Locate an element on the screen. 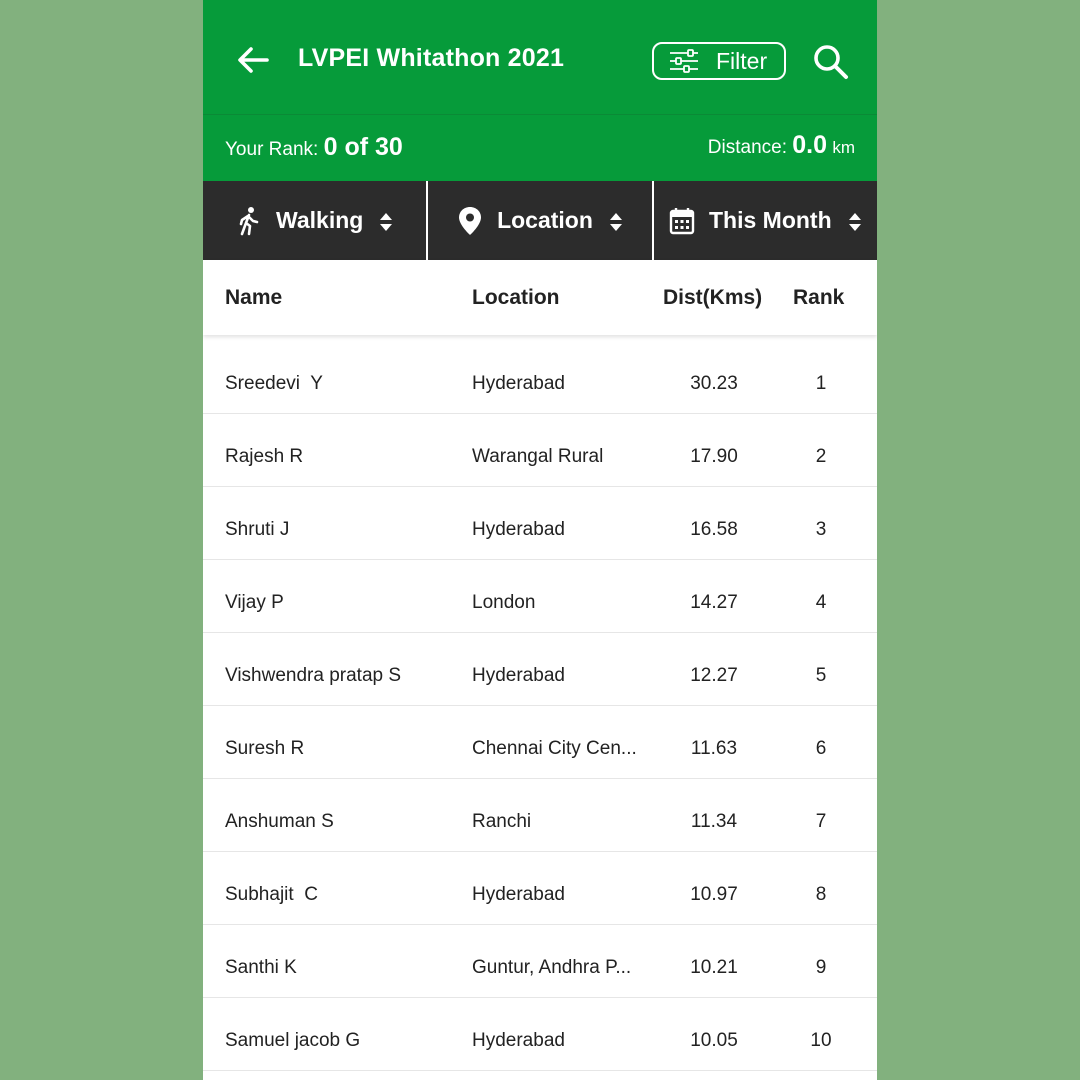 The width and height of the screenshot is (1080, 1080). row-distance: 11.63 is located at coordinates (714, 748).